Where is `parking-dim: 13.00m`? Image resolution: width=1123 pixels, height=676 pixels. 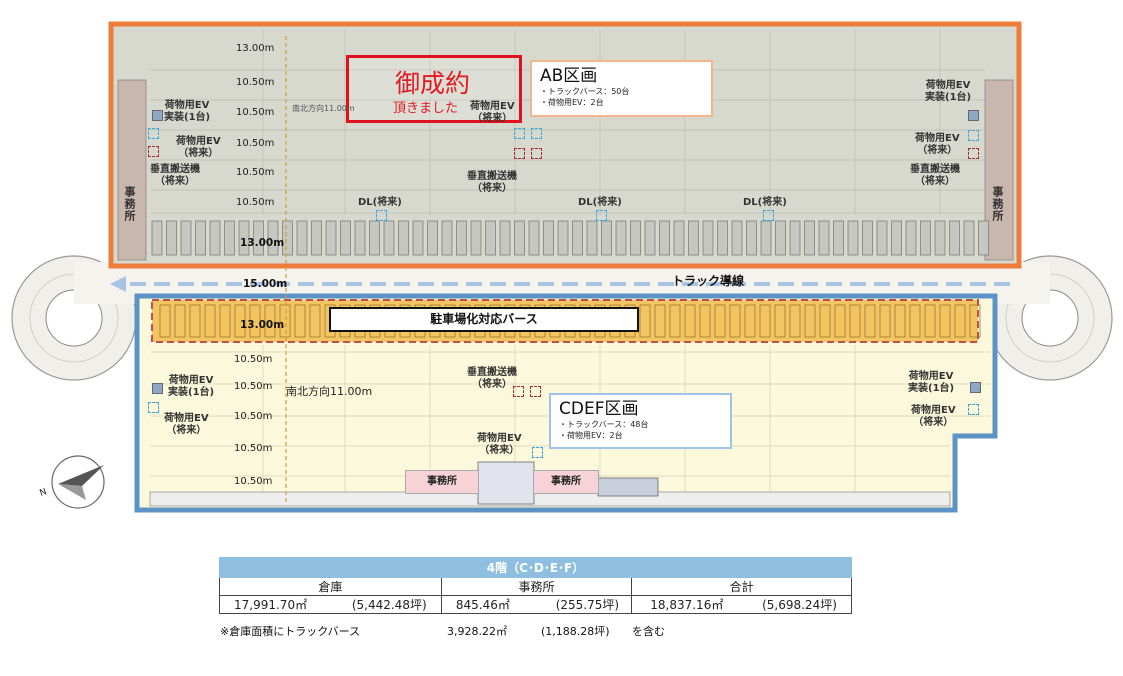
parking-dim: 13.00m is located at coordinates (262, 325).